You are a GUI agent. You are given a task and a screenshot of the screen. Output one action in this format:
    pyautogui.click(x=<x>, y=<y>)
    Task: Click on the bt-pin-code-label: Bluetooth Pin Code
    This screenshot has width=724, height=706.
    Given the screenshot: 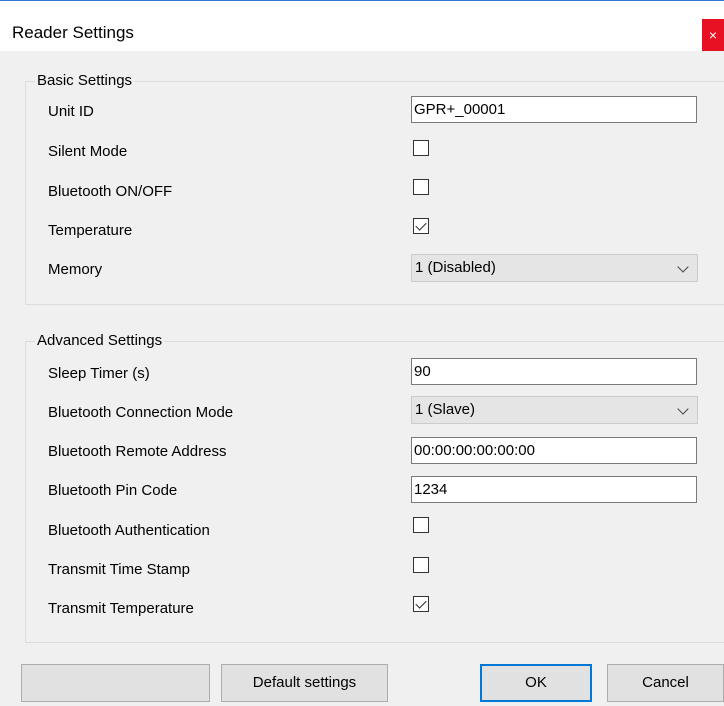 What is the action you would take?
    pyautogui.click(x=113, y=490)
    